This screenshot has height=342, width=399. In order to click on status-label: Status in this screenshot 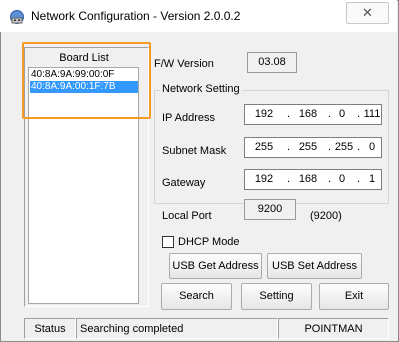, I will do `click(50, 328)`.